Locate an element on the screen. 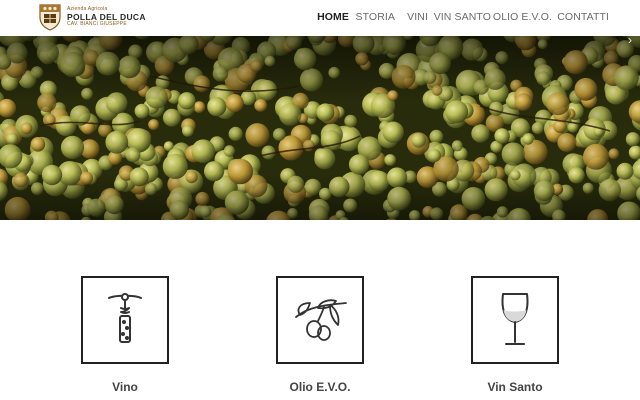 This screenshot has height=400, width=640. crest-icon is located at coordinates (50, 17).